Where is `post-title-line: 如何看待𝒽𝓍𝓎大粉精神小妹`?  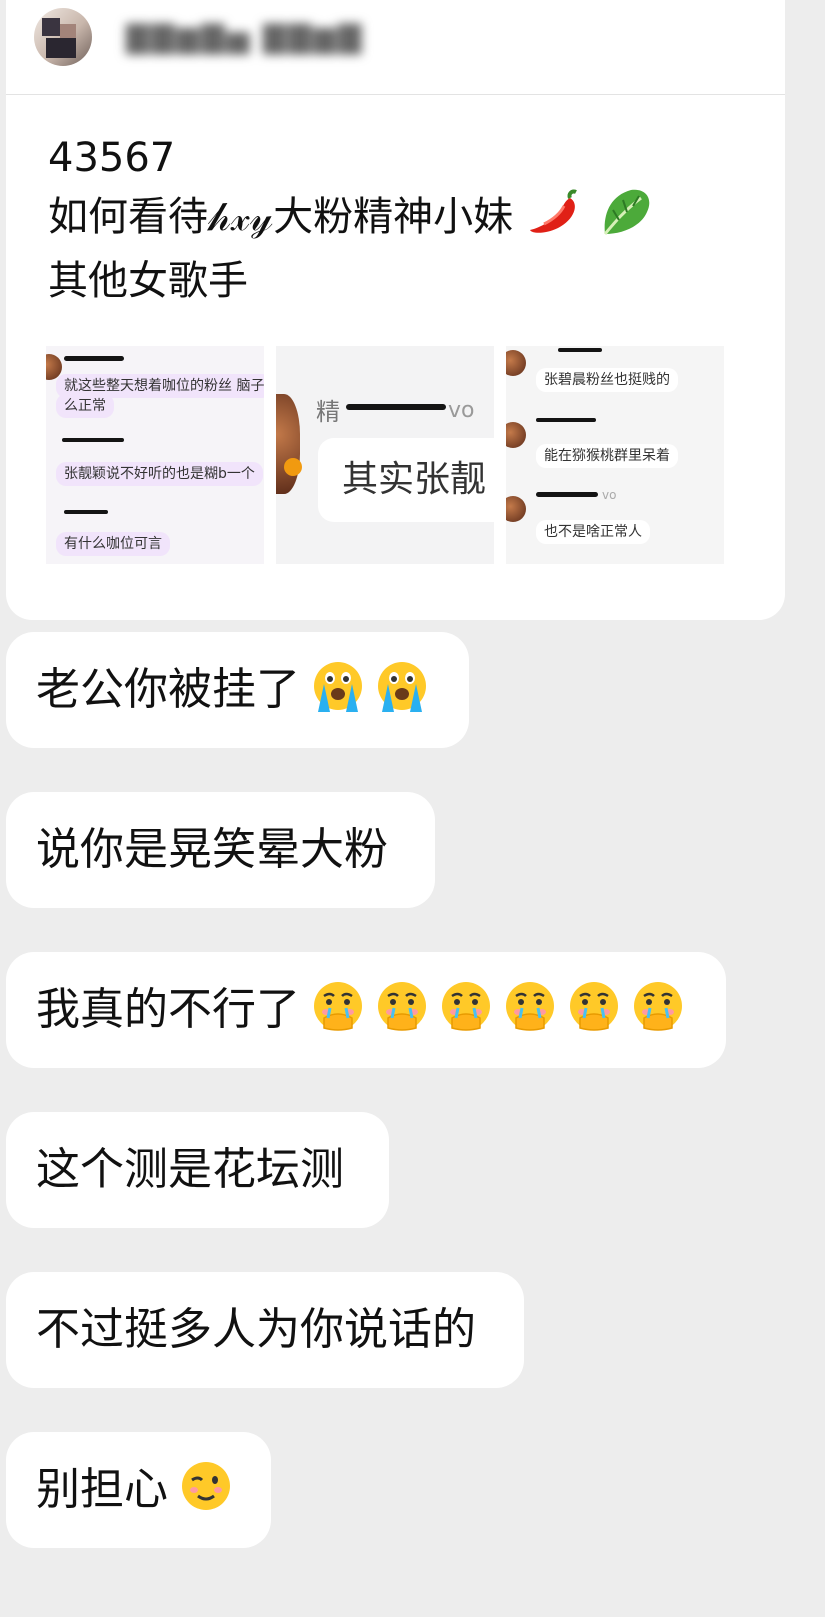
post-title-line: 如何看待𝒽𝓍𝓎大粉精神小妹 is located at coordinates (398, 219).